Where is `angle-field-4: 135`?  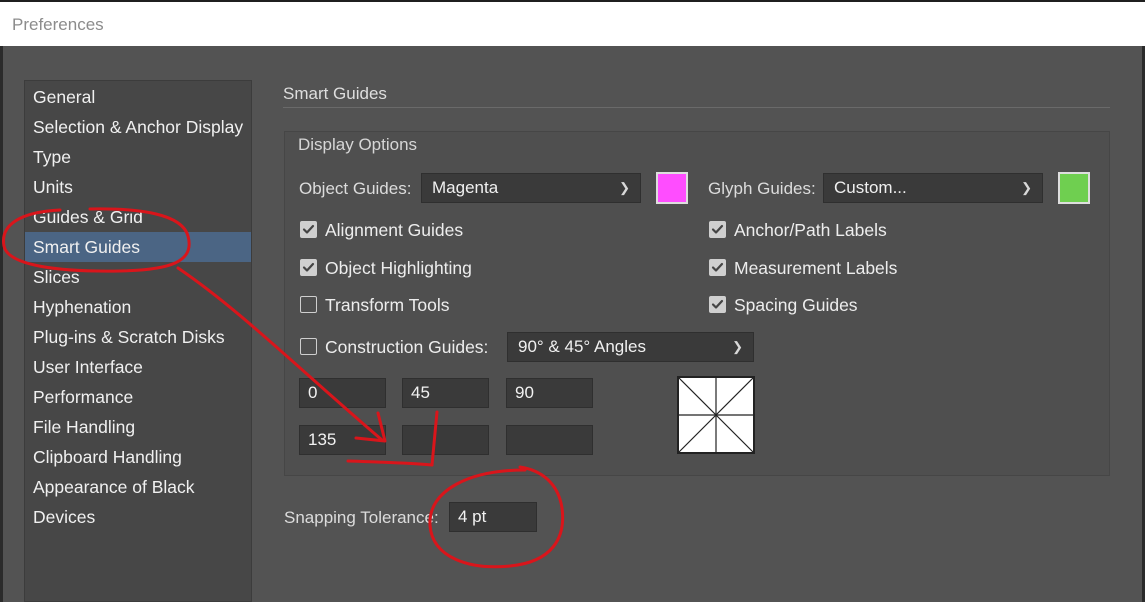 angle-field-4: 135 is located at coordinates (342, 440).